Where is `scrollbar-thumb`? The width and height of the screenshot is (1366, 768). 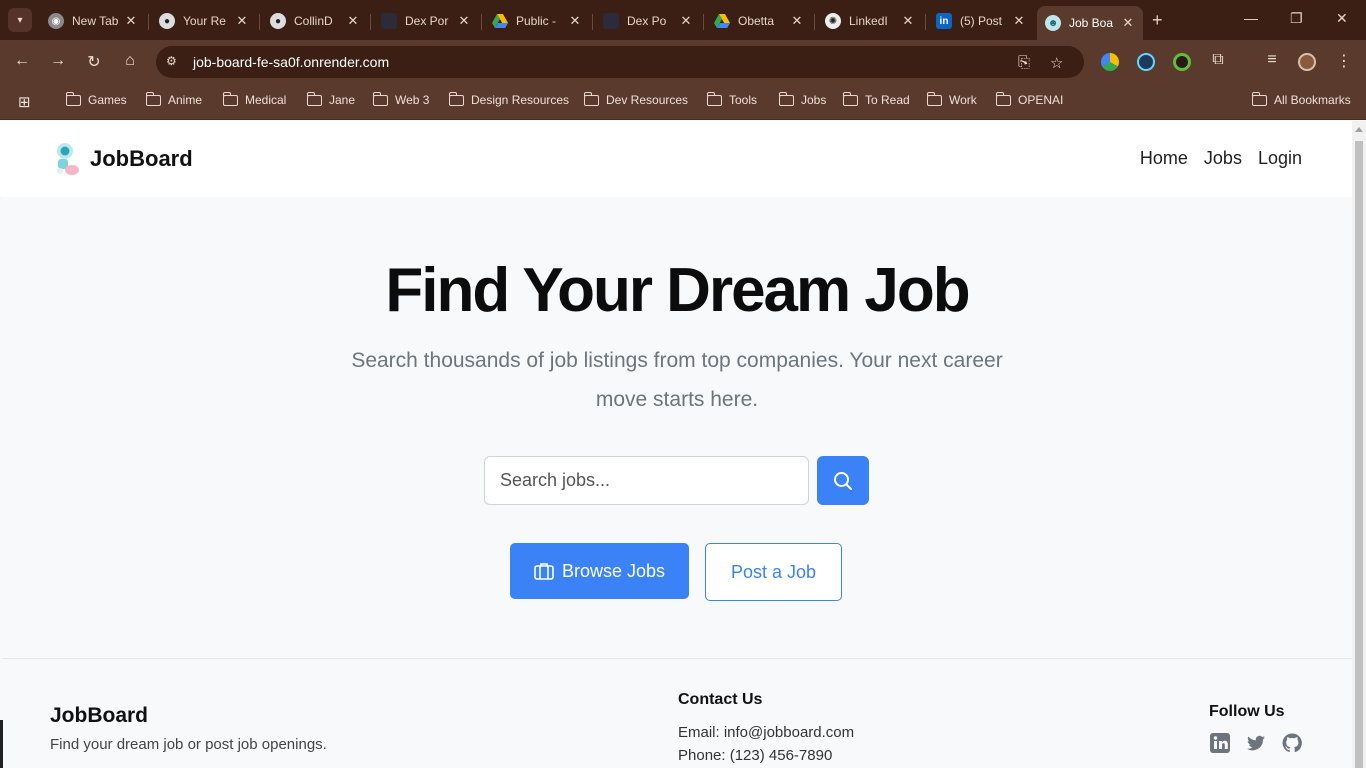
scrollbar-thumb is located at coordinates (1359, 454).